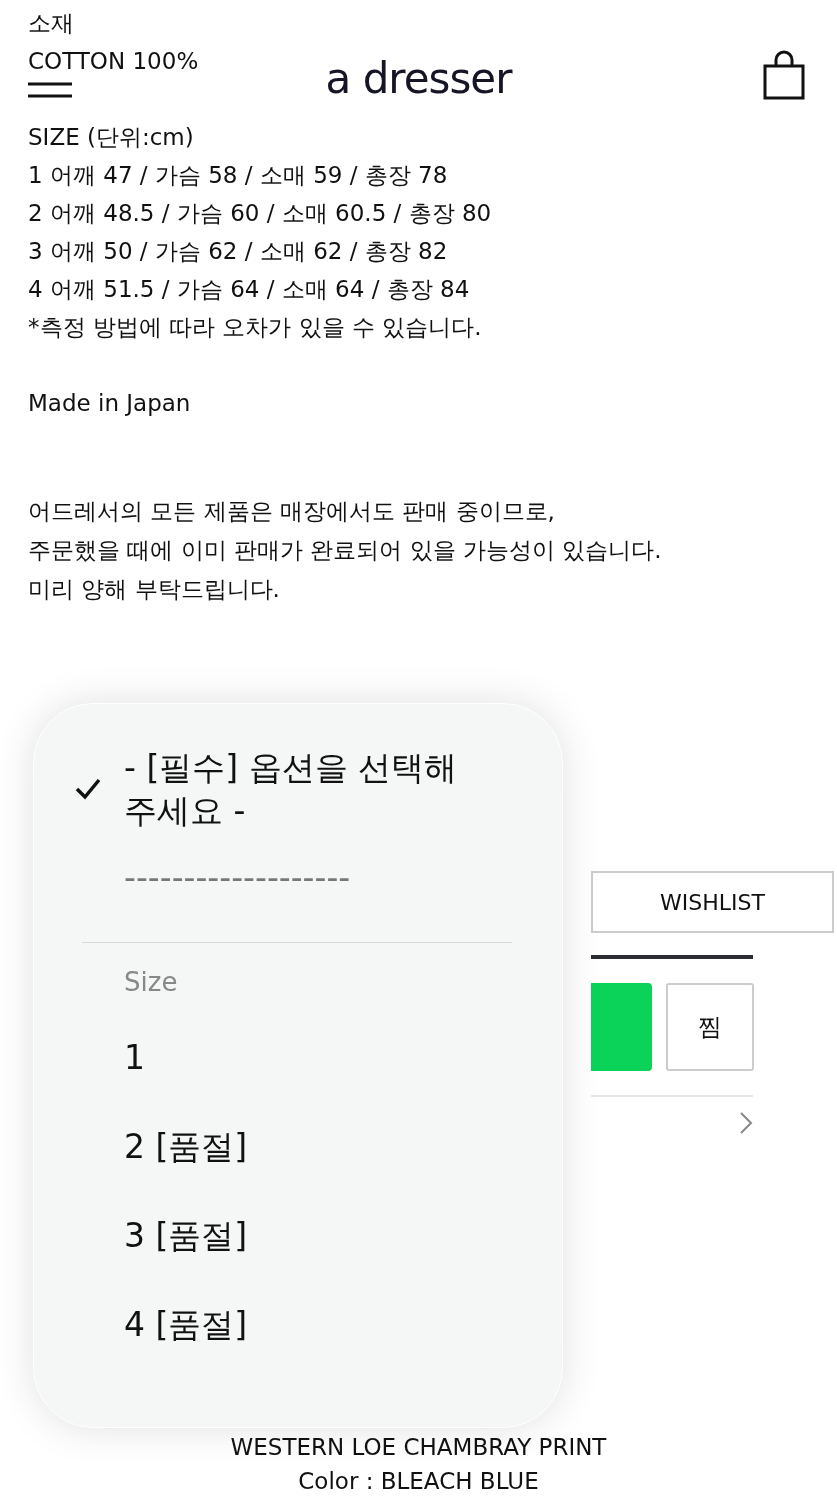 This screenshot has height=1500, width=837. Describe the element at coordinates (238, 251) in the screenshot. I see `size-row-text: 3 어깨 50 / 가슴 62 / 소매 62 / 총장 82` at that location.